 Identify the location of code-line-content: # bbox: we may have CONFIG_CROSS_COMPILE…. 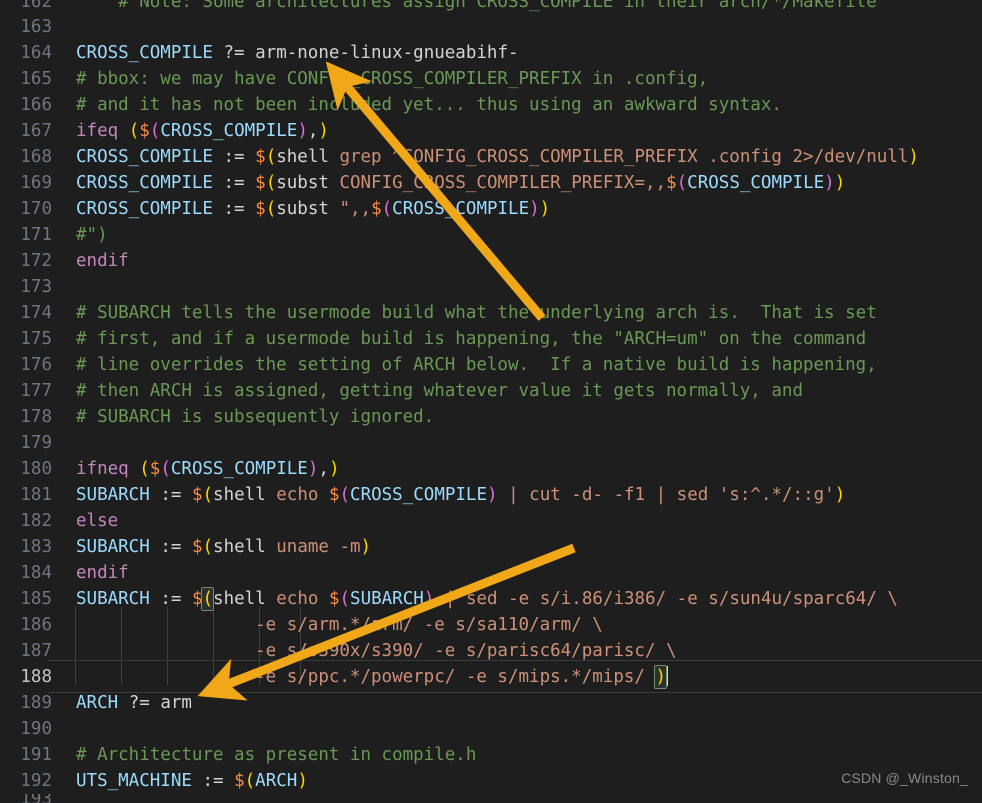
(522, 79).